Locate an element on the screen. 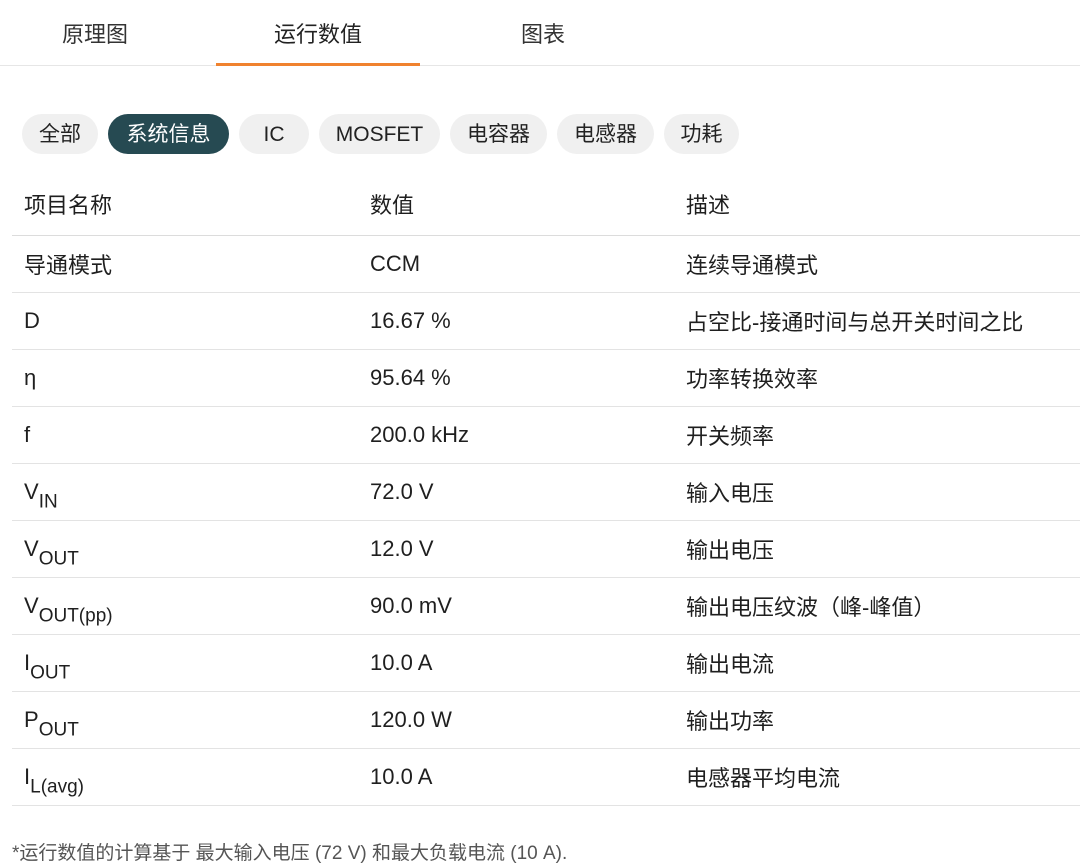  table-row: VOUT(pp) 90.0 mV 输出电压纹波（峰-峰值） is located at coordinates (546, 606).